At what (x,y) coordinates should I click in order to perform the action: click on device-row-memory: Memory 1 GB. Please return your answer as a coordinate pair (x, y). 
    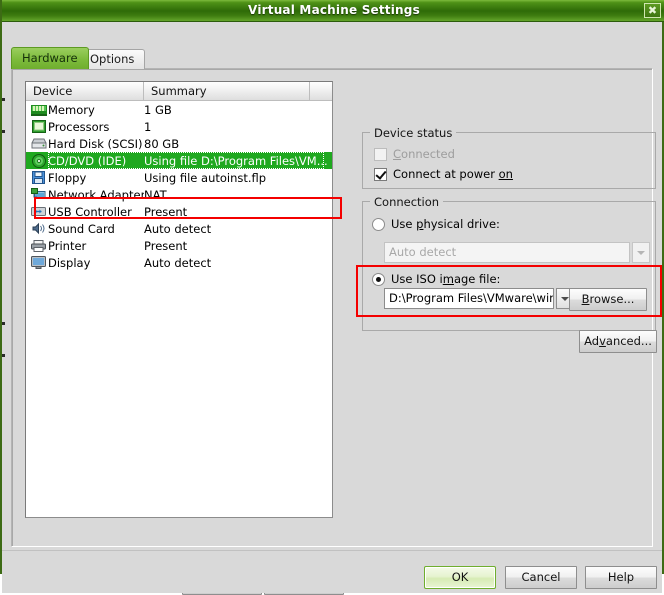
    Looking at the image, I should click on (179, 109).